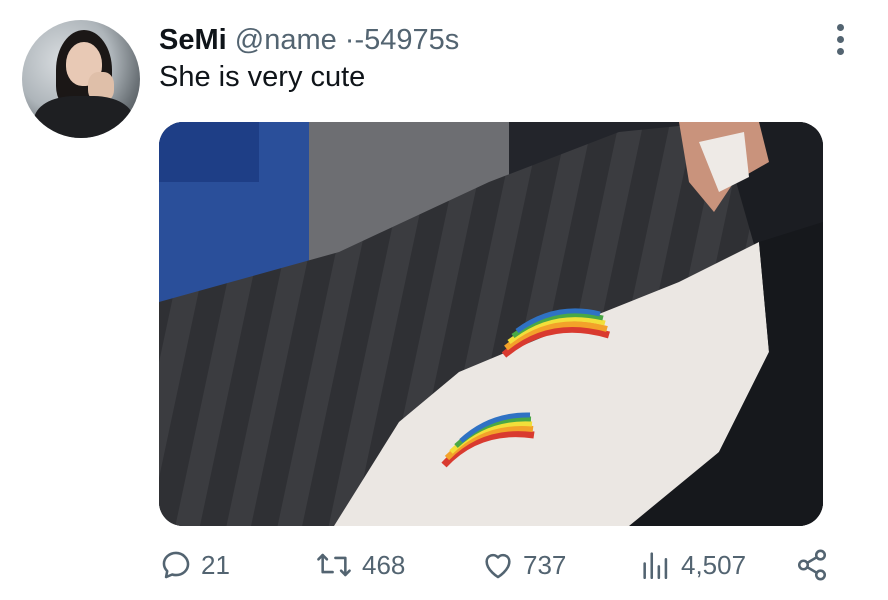  I want to click on reply-bubble-icon, so click(176, 565).